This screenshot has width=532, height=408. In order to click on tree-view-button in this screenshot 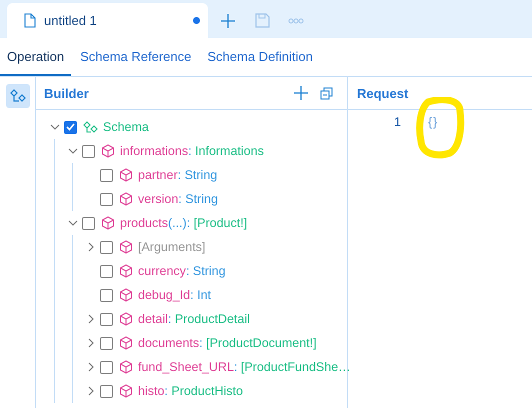, I will do `click(18, 96)`.